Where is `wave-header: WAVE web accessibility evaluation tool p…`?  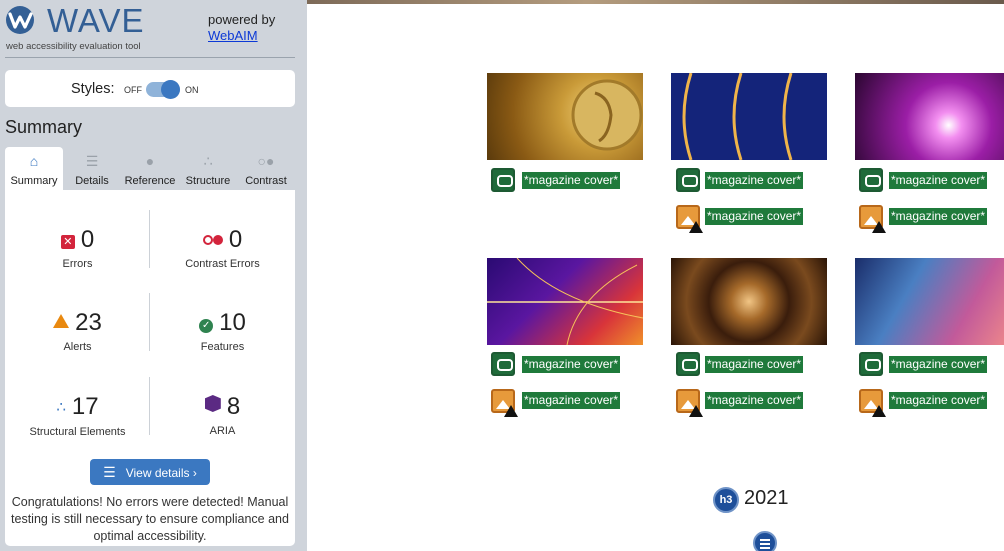 wave-header: WAVE web accessibility evaluation tool p… is located at coordinates (153, 29).